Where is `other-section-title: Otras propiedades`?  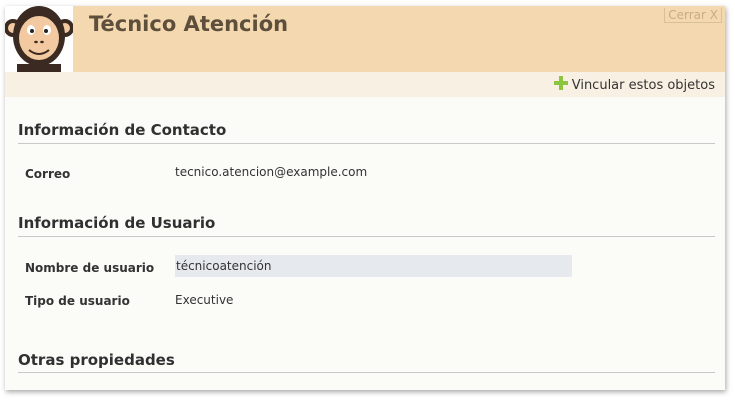 other-section-title: Otras propiedades is located at coordinates (96, 360).